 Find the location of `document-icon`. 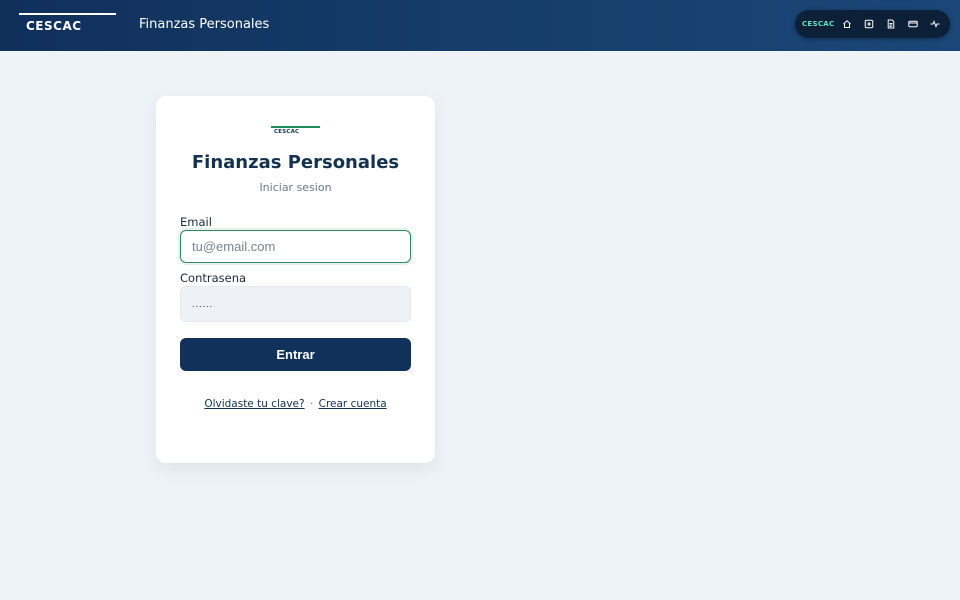

document-icon is located at coordinates (891, 24).